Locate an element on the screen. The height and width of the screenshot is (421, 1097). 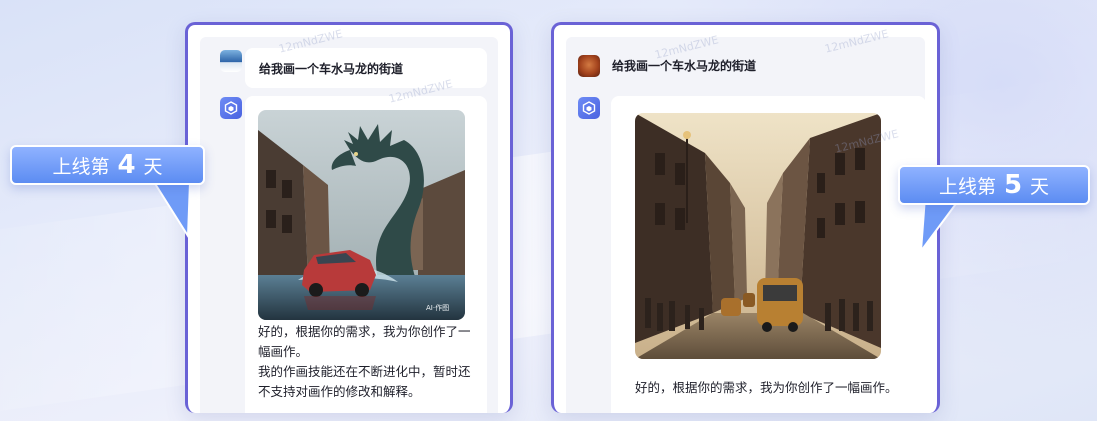
reply-line: 不支持对画作的修改和解释。 is located at coordinates (339, 391).